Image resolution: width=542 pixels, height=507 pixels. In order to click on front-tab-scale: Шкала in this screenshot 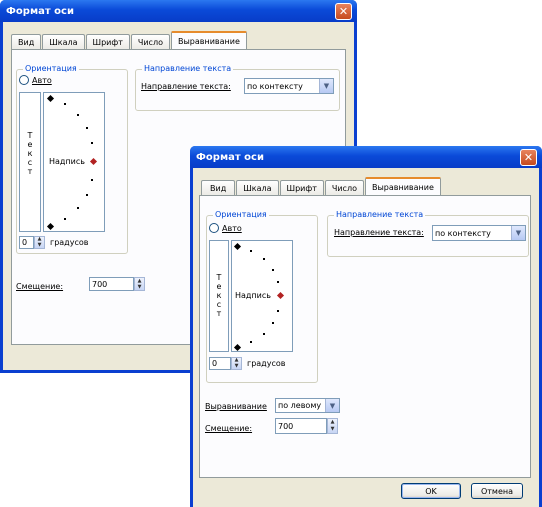, I will do `click(257, 187)`.